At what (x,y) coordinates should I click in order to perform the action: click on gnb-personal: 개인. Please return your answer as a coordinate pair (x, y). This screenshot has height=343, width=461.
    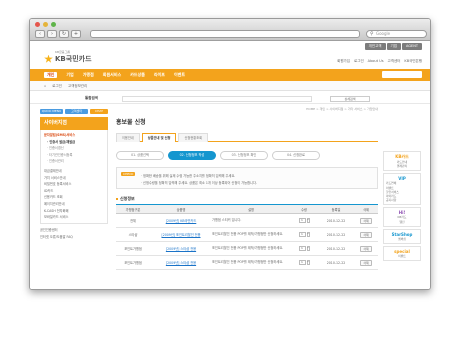
    Looking at the image, I should click on (51, 75).